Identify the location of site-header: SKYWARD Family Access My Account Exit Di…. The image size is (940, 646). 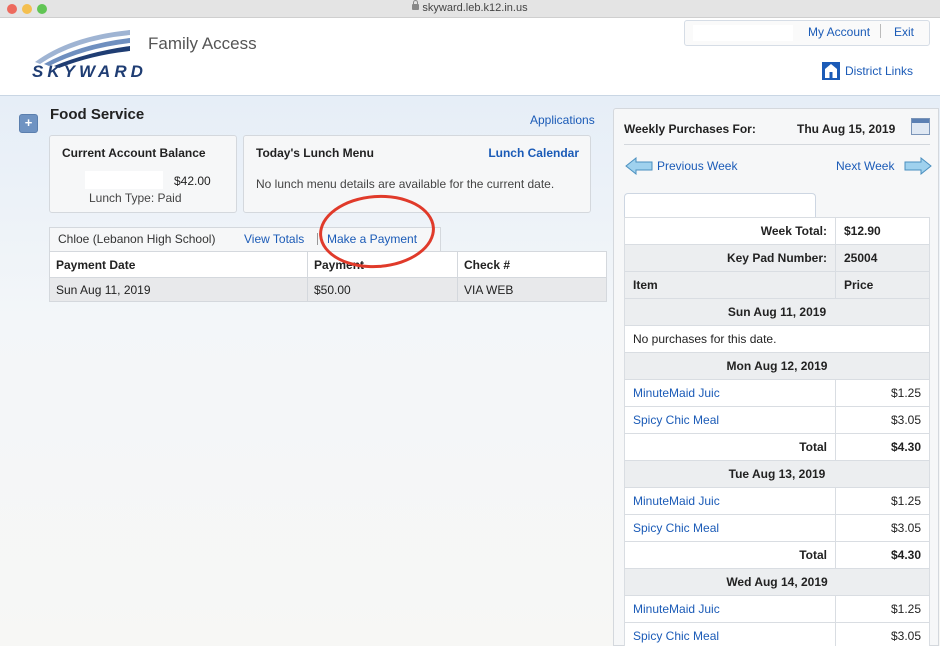
(470, 57).